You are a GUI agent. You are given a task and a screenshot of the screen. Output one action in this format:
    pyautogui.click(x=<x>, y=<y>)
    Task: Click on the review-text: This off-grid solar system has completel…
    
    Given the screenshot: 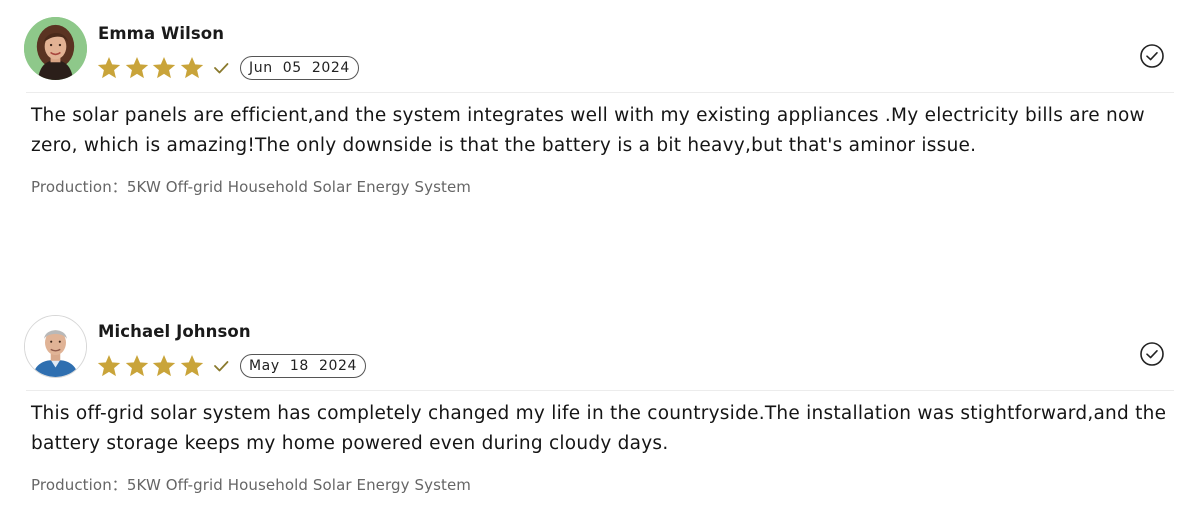 What is the action you would take?
    pyautogui.click(x=599, y=428)
    